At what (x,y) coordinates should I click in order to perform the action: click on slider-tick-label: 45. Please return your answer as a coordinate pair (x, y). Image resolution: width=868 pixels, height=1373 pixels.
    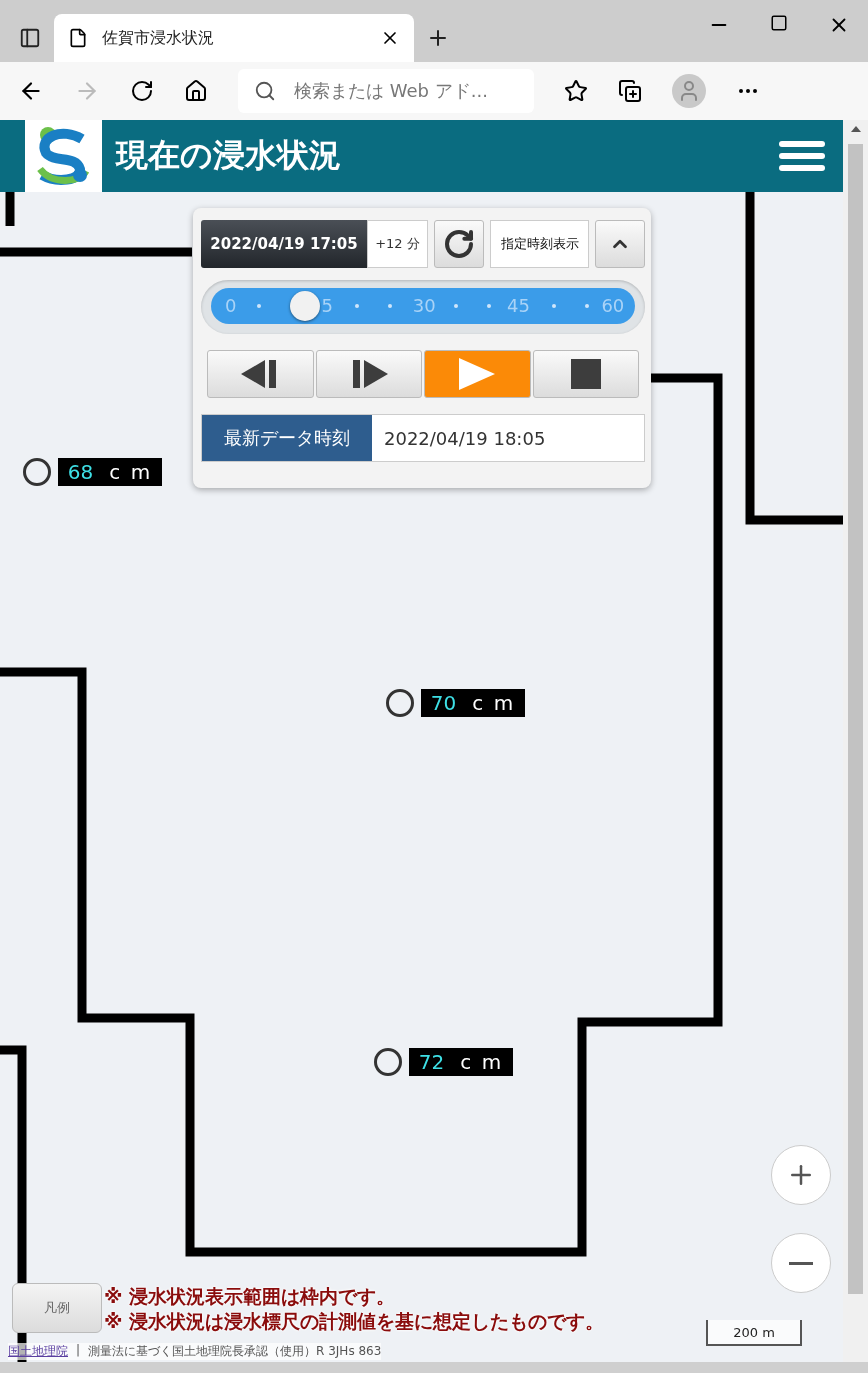
    Looking at the image, I should click on (518, 306).